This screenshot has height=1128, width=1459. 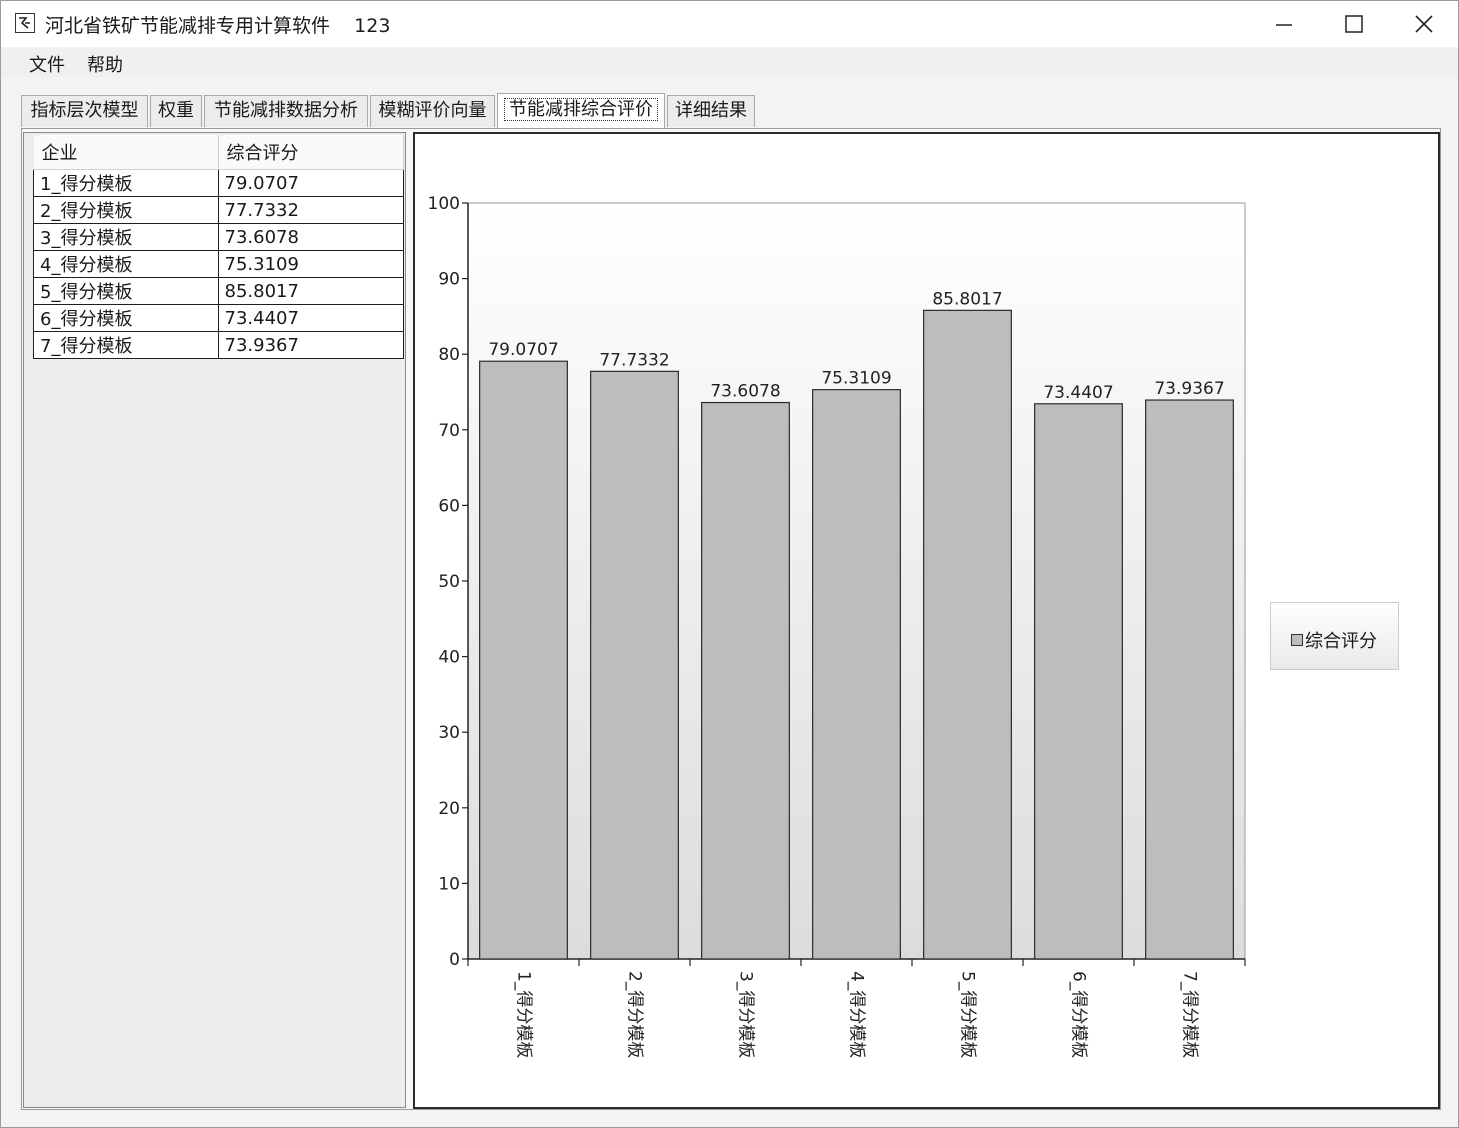 What do you see at coordinates (126, 237) in the screenshot?
I see `cell-company: 3_得分模板` at bounding box center [126, 237].